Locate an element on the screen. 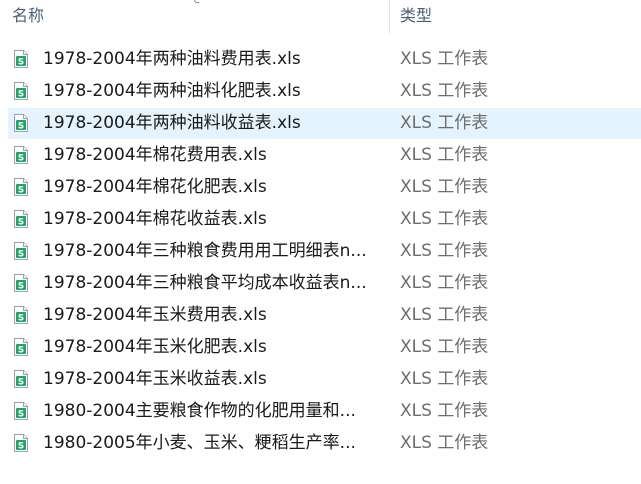 Image resolution: width=641 pixels, height=484 pixels. file-name: 1978-2004年玉米化肥表.xls is located at coordinates (215, 347).